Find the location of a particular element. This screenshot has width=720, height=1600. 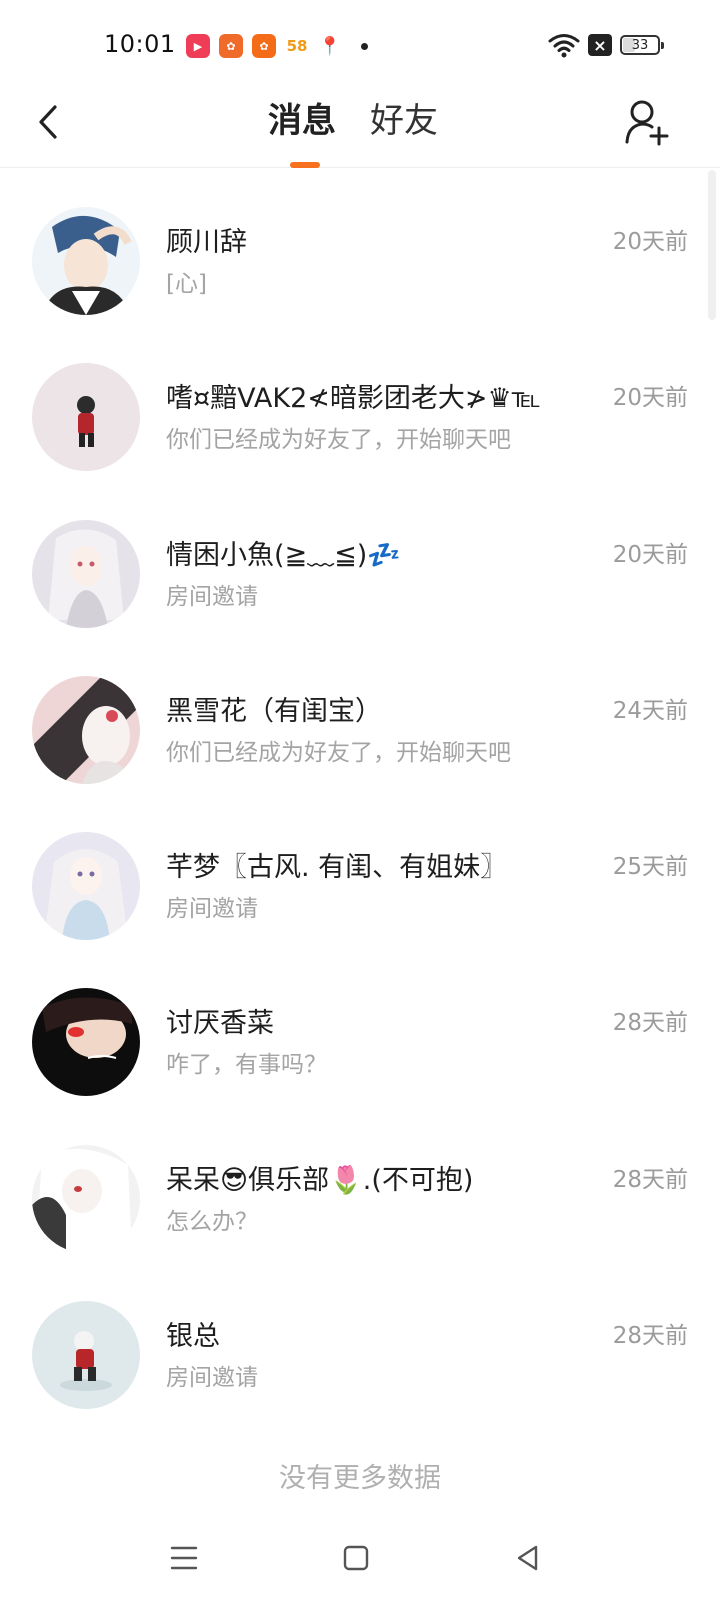

message-row: 情困小魚(≧﹏≦)💤 房间邀请 20天前 is located at coordinates (360, 561).